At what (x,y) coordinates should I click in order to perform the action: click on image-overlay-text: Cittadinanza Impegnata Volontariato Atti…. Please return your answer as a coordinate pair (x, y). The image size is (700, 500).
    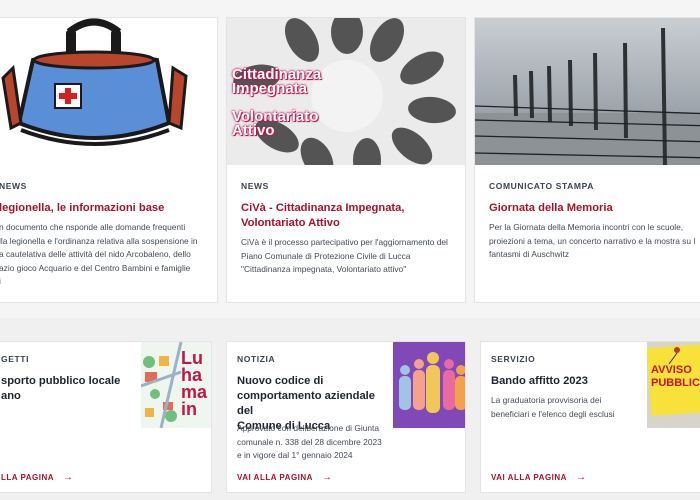
    Looking at the image, I should click on (277, 102).